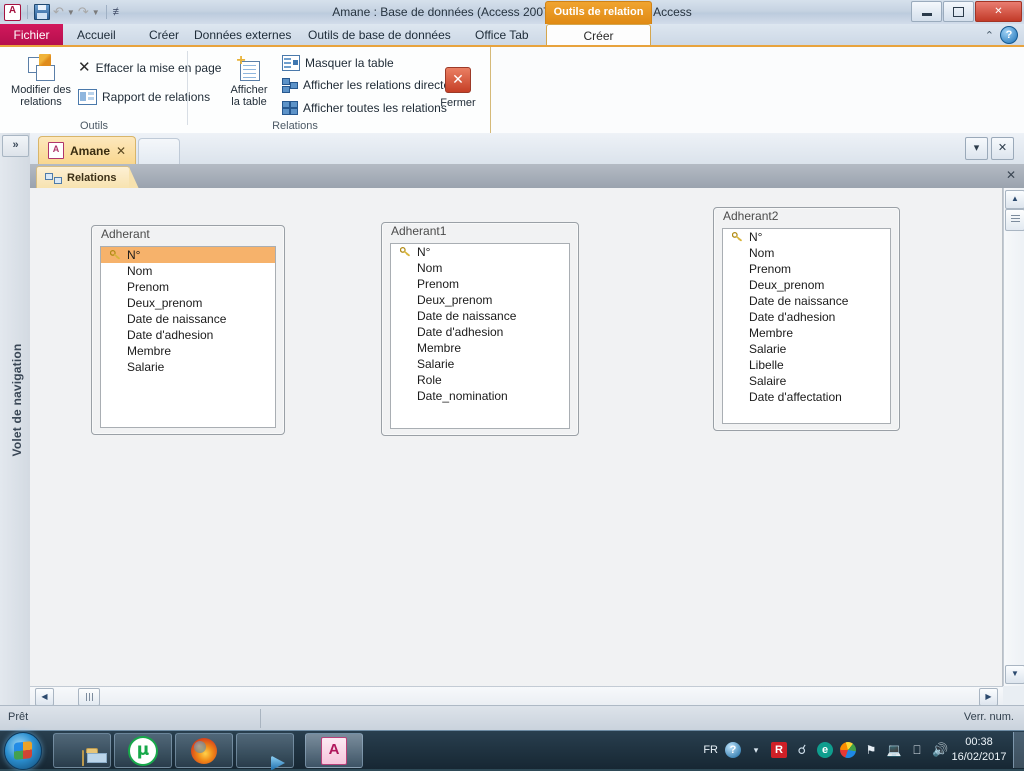 Image resolution: width=1024 pixels, height=771 pixels. I want to click on tab-creer-relations: Créer, so click(598, 36).